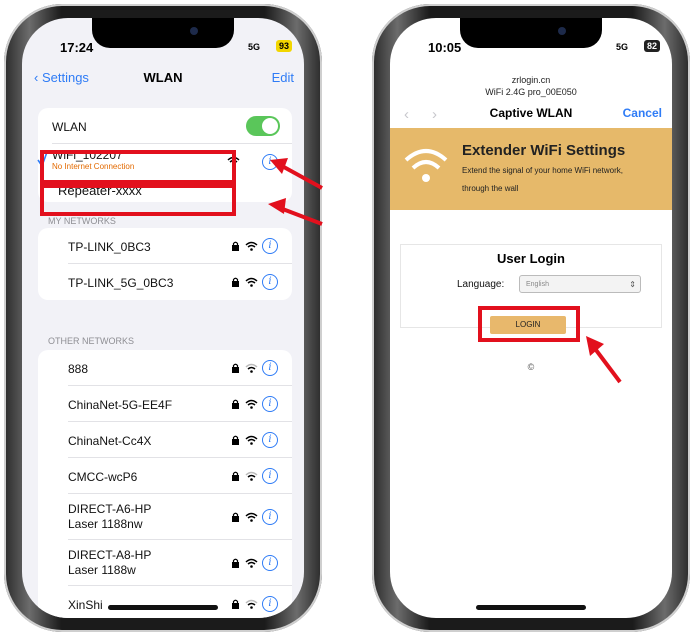  What do you see at coordinates (165, 602) in the screenshot?
I see `network-row: XinShi i` at bounding box center [165, 602].